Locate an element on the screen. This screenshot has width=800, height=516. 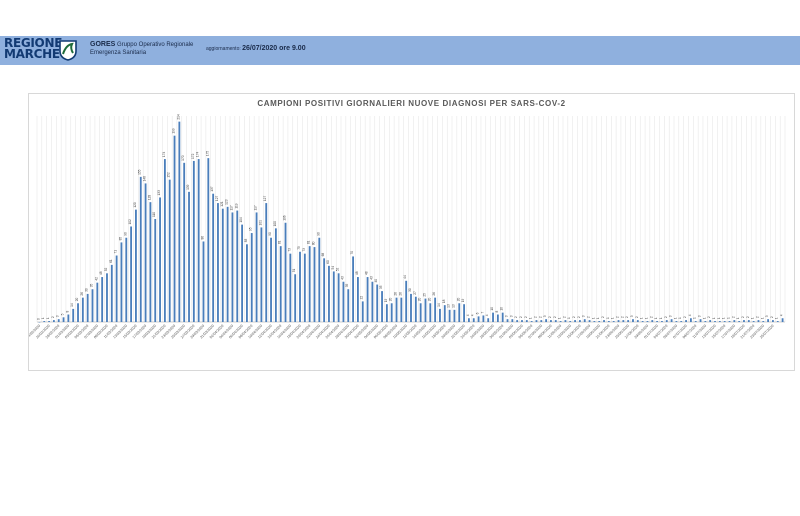
data-label: 5 is located at coordinates (63, 314).